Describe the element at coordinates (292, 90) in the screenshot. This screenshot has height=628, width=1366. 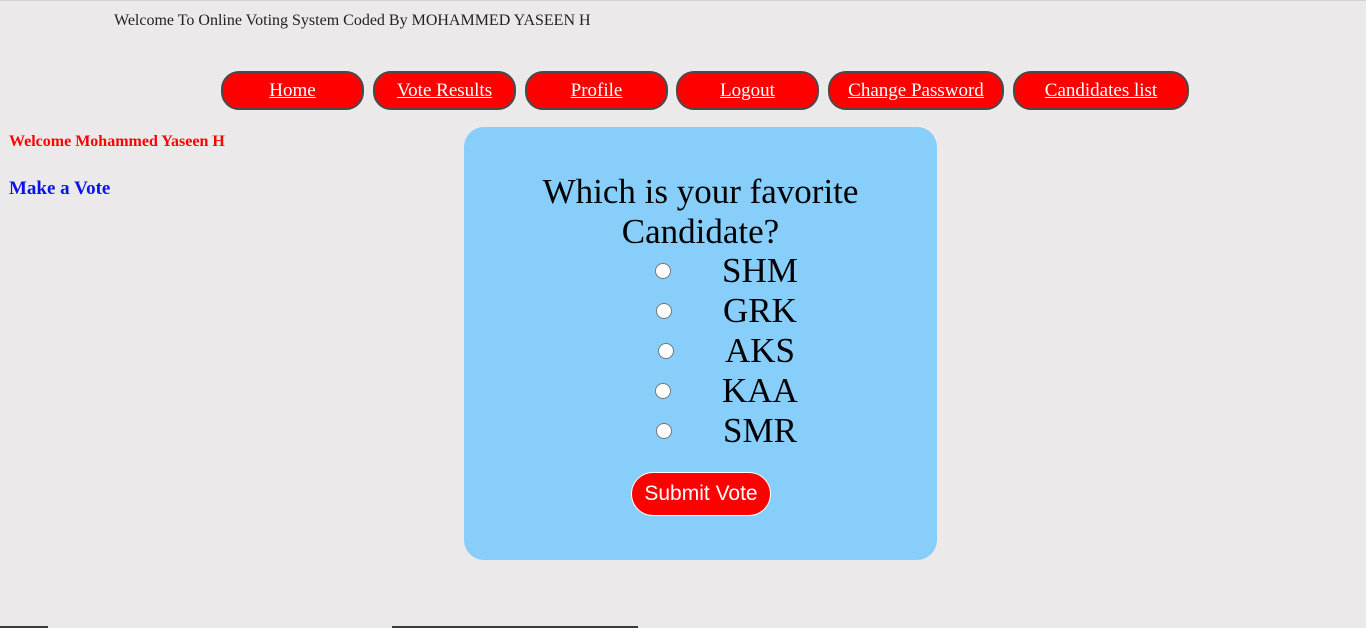
I see `nav-home-button: Home` at that location.